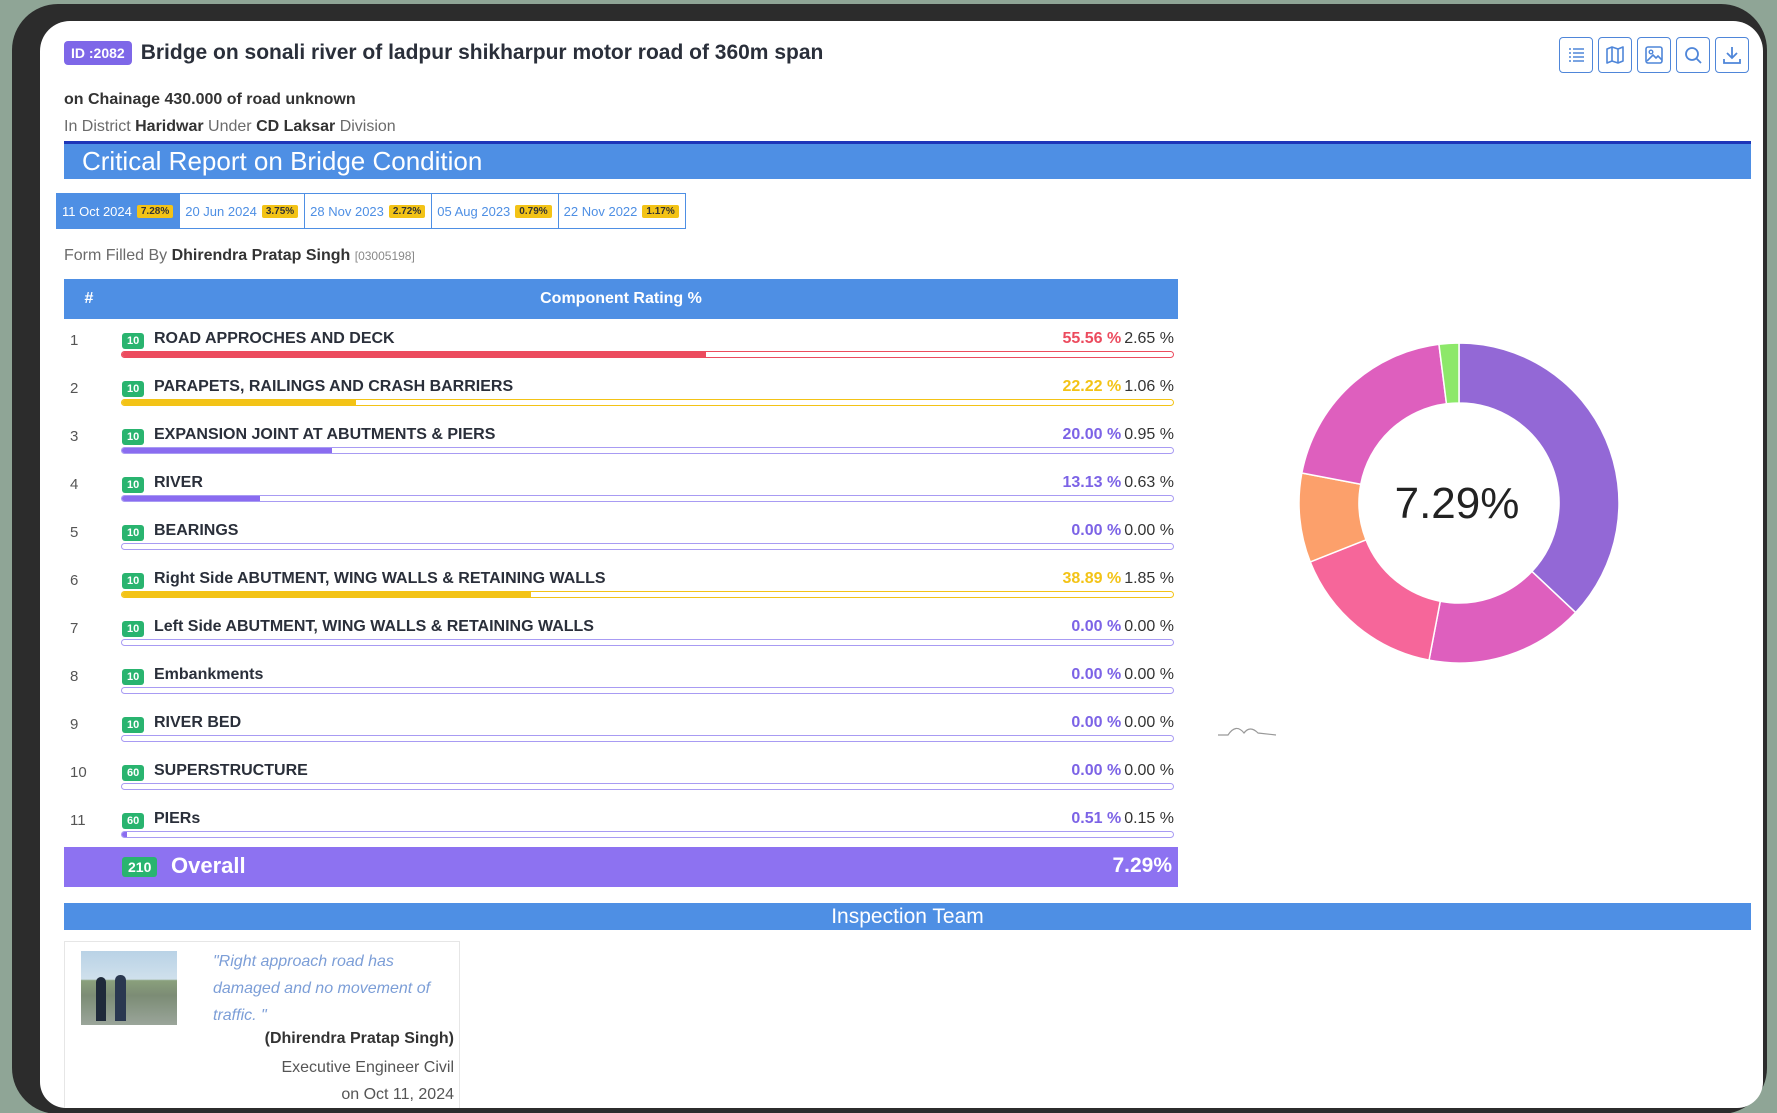 The width and height of the screenshot is (1777, 1113). What do you see at coordinates (325, 434) in the screenshot?
I see `component-name: EXPANSION JOINT AT ABUTMENTS & PIERS` at bounding box center [325, 434].